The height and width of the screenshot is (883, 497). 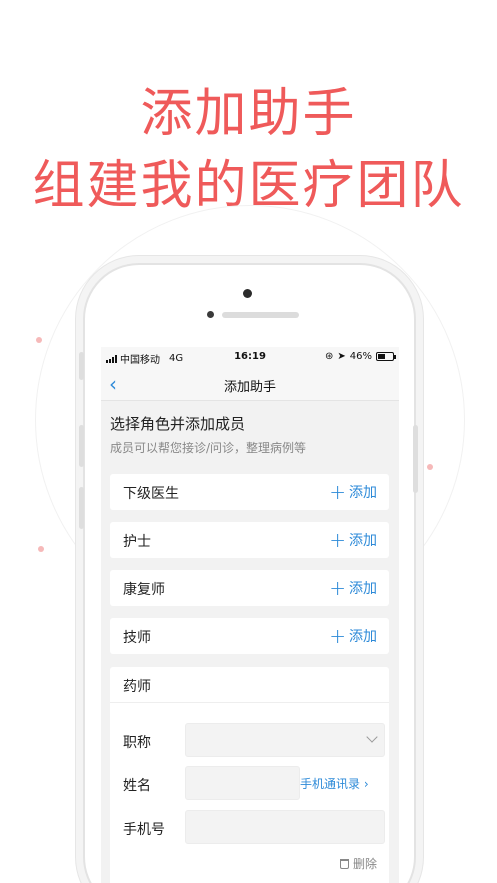 What do you see at coordinates (386, 356) in the screenshot?
I see `battery-icon` at bounding box center [386, 356].